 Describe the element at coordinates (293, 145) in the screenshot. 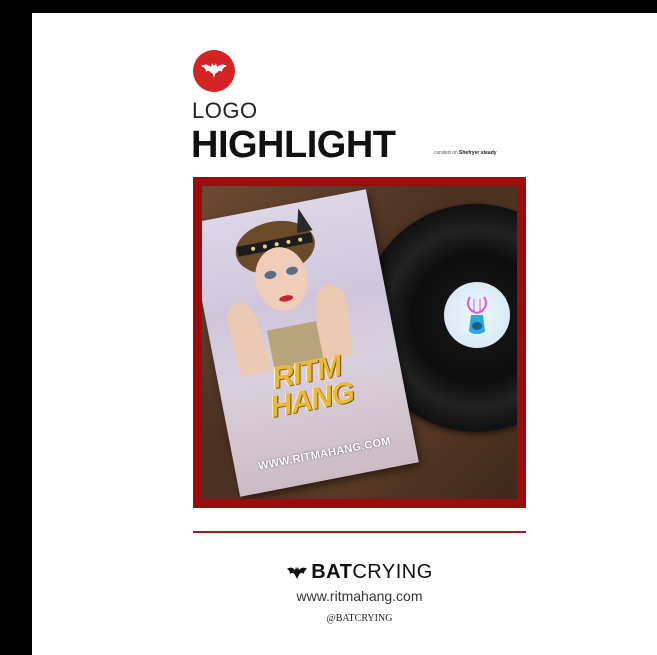

I see `page-title: HIGHLIGHT` at that location.